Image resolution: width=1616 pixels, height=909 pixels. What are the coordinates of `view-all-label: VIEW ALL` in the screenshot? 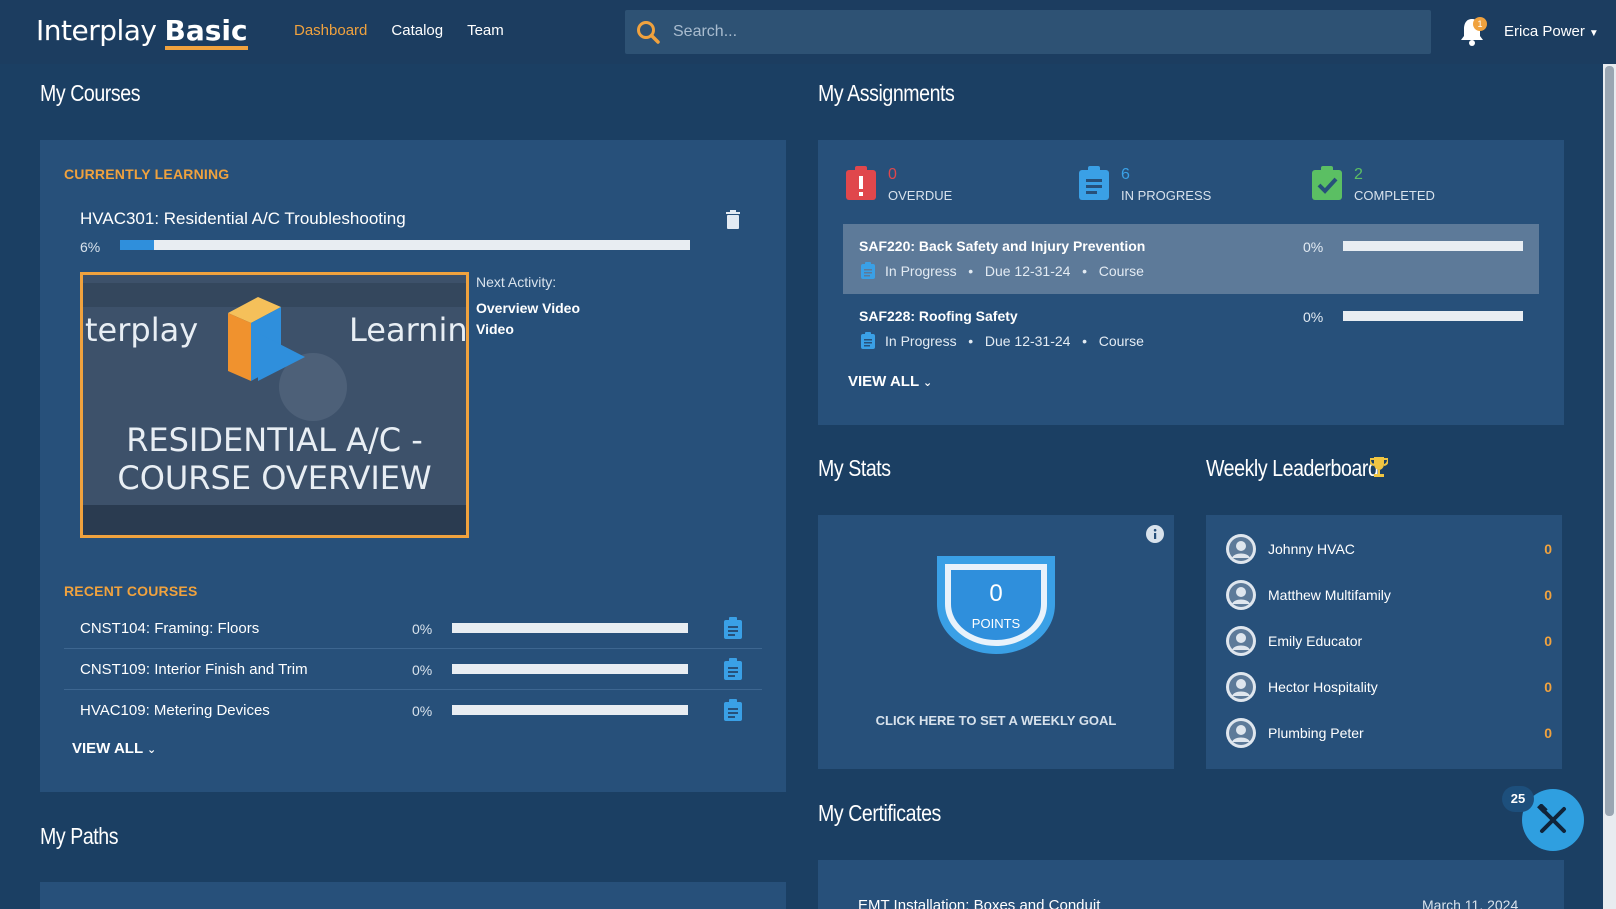 It's located at (107, 748).